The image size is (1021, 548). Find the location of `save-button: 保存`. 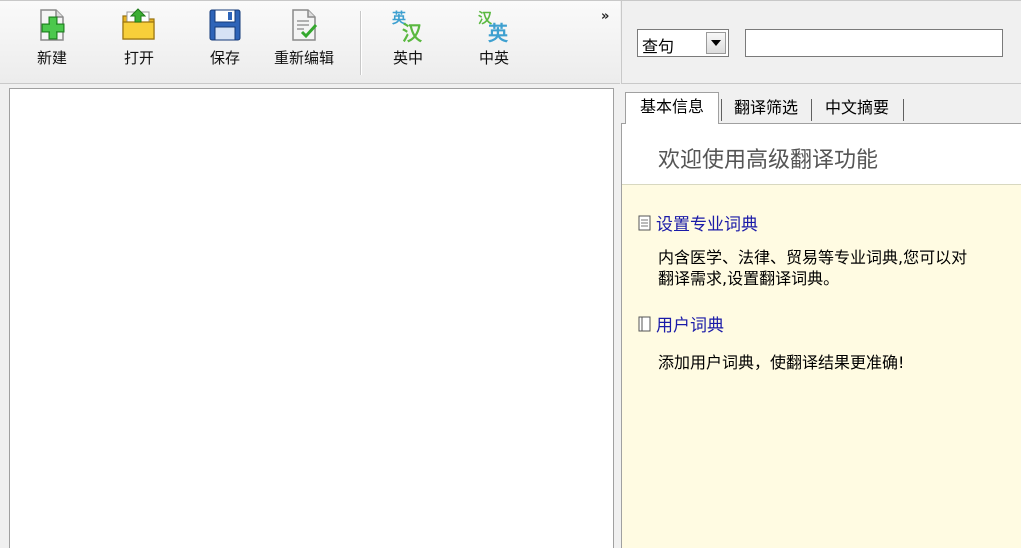

save-button: 保存 is located at coordinates (225, 37).